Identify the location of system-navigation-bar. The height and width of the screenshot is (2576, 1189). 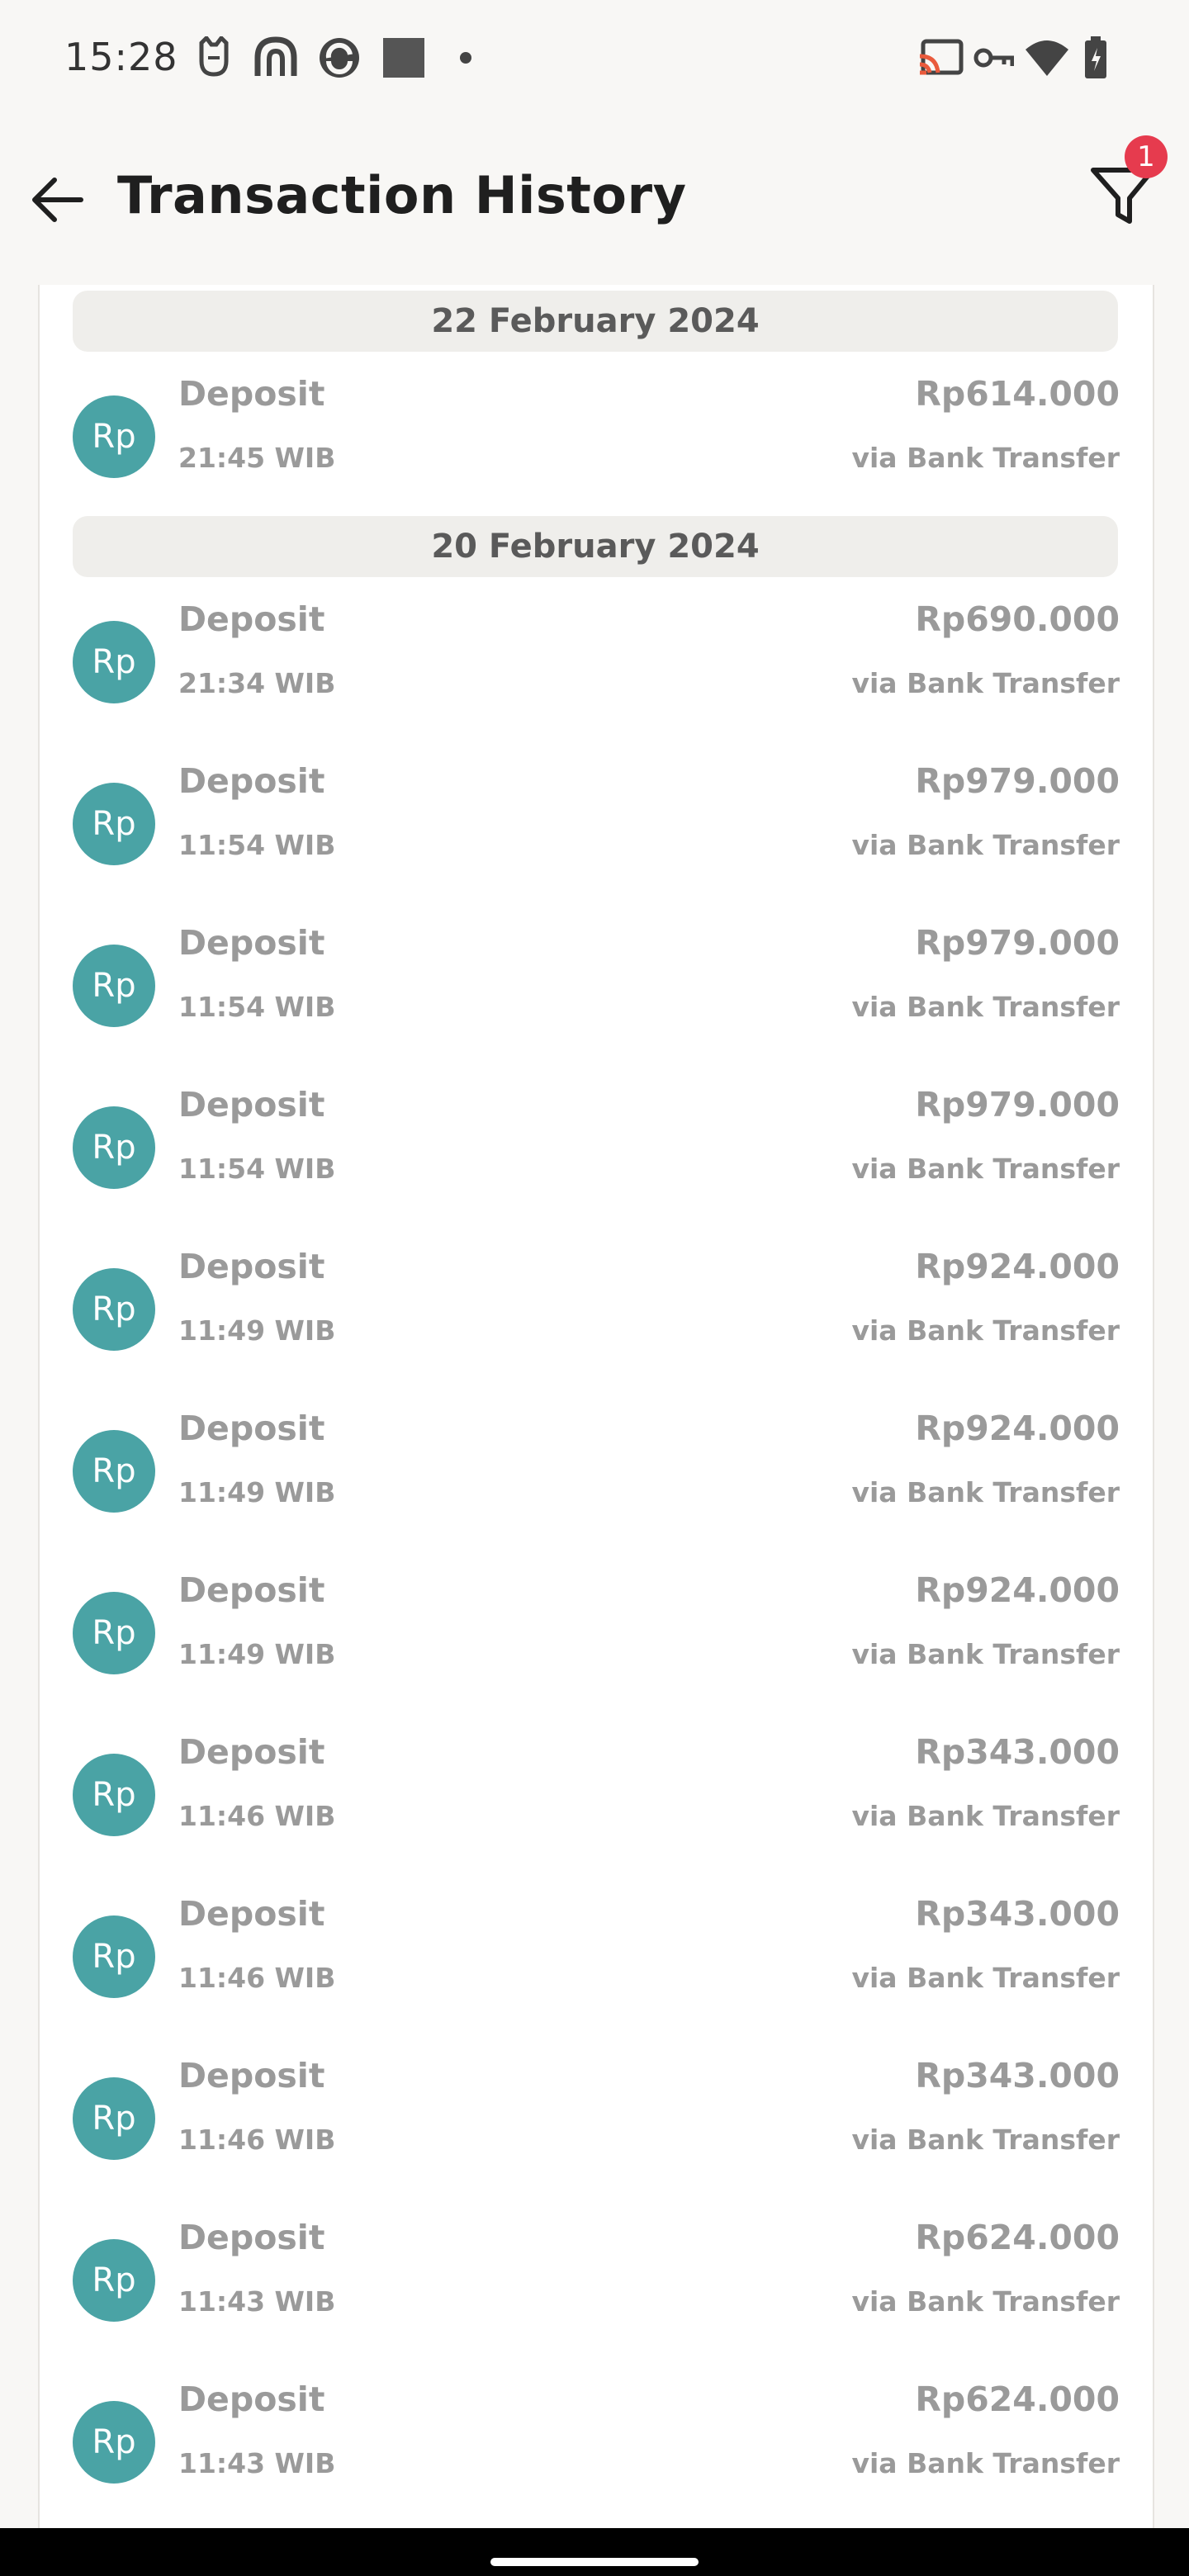
(594, 2552).